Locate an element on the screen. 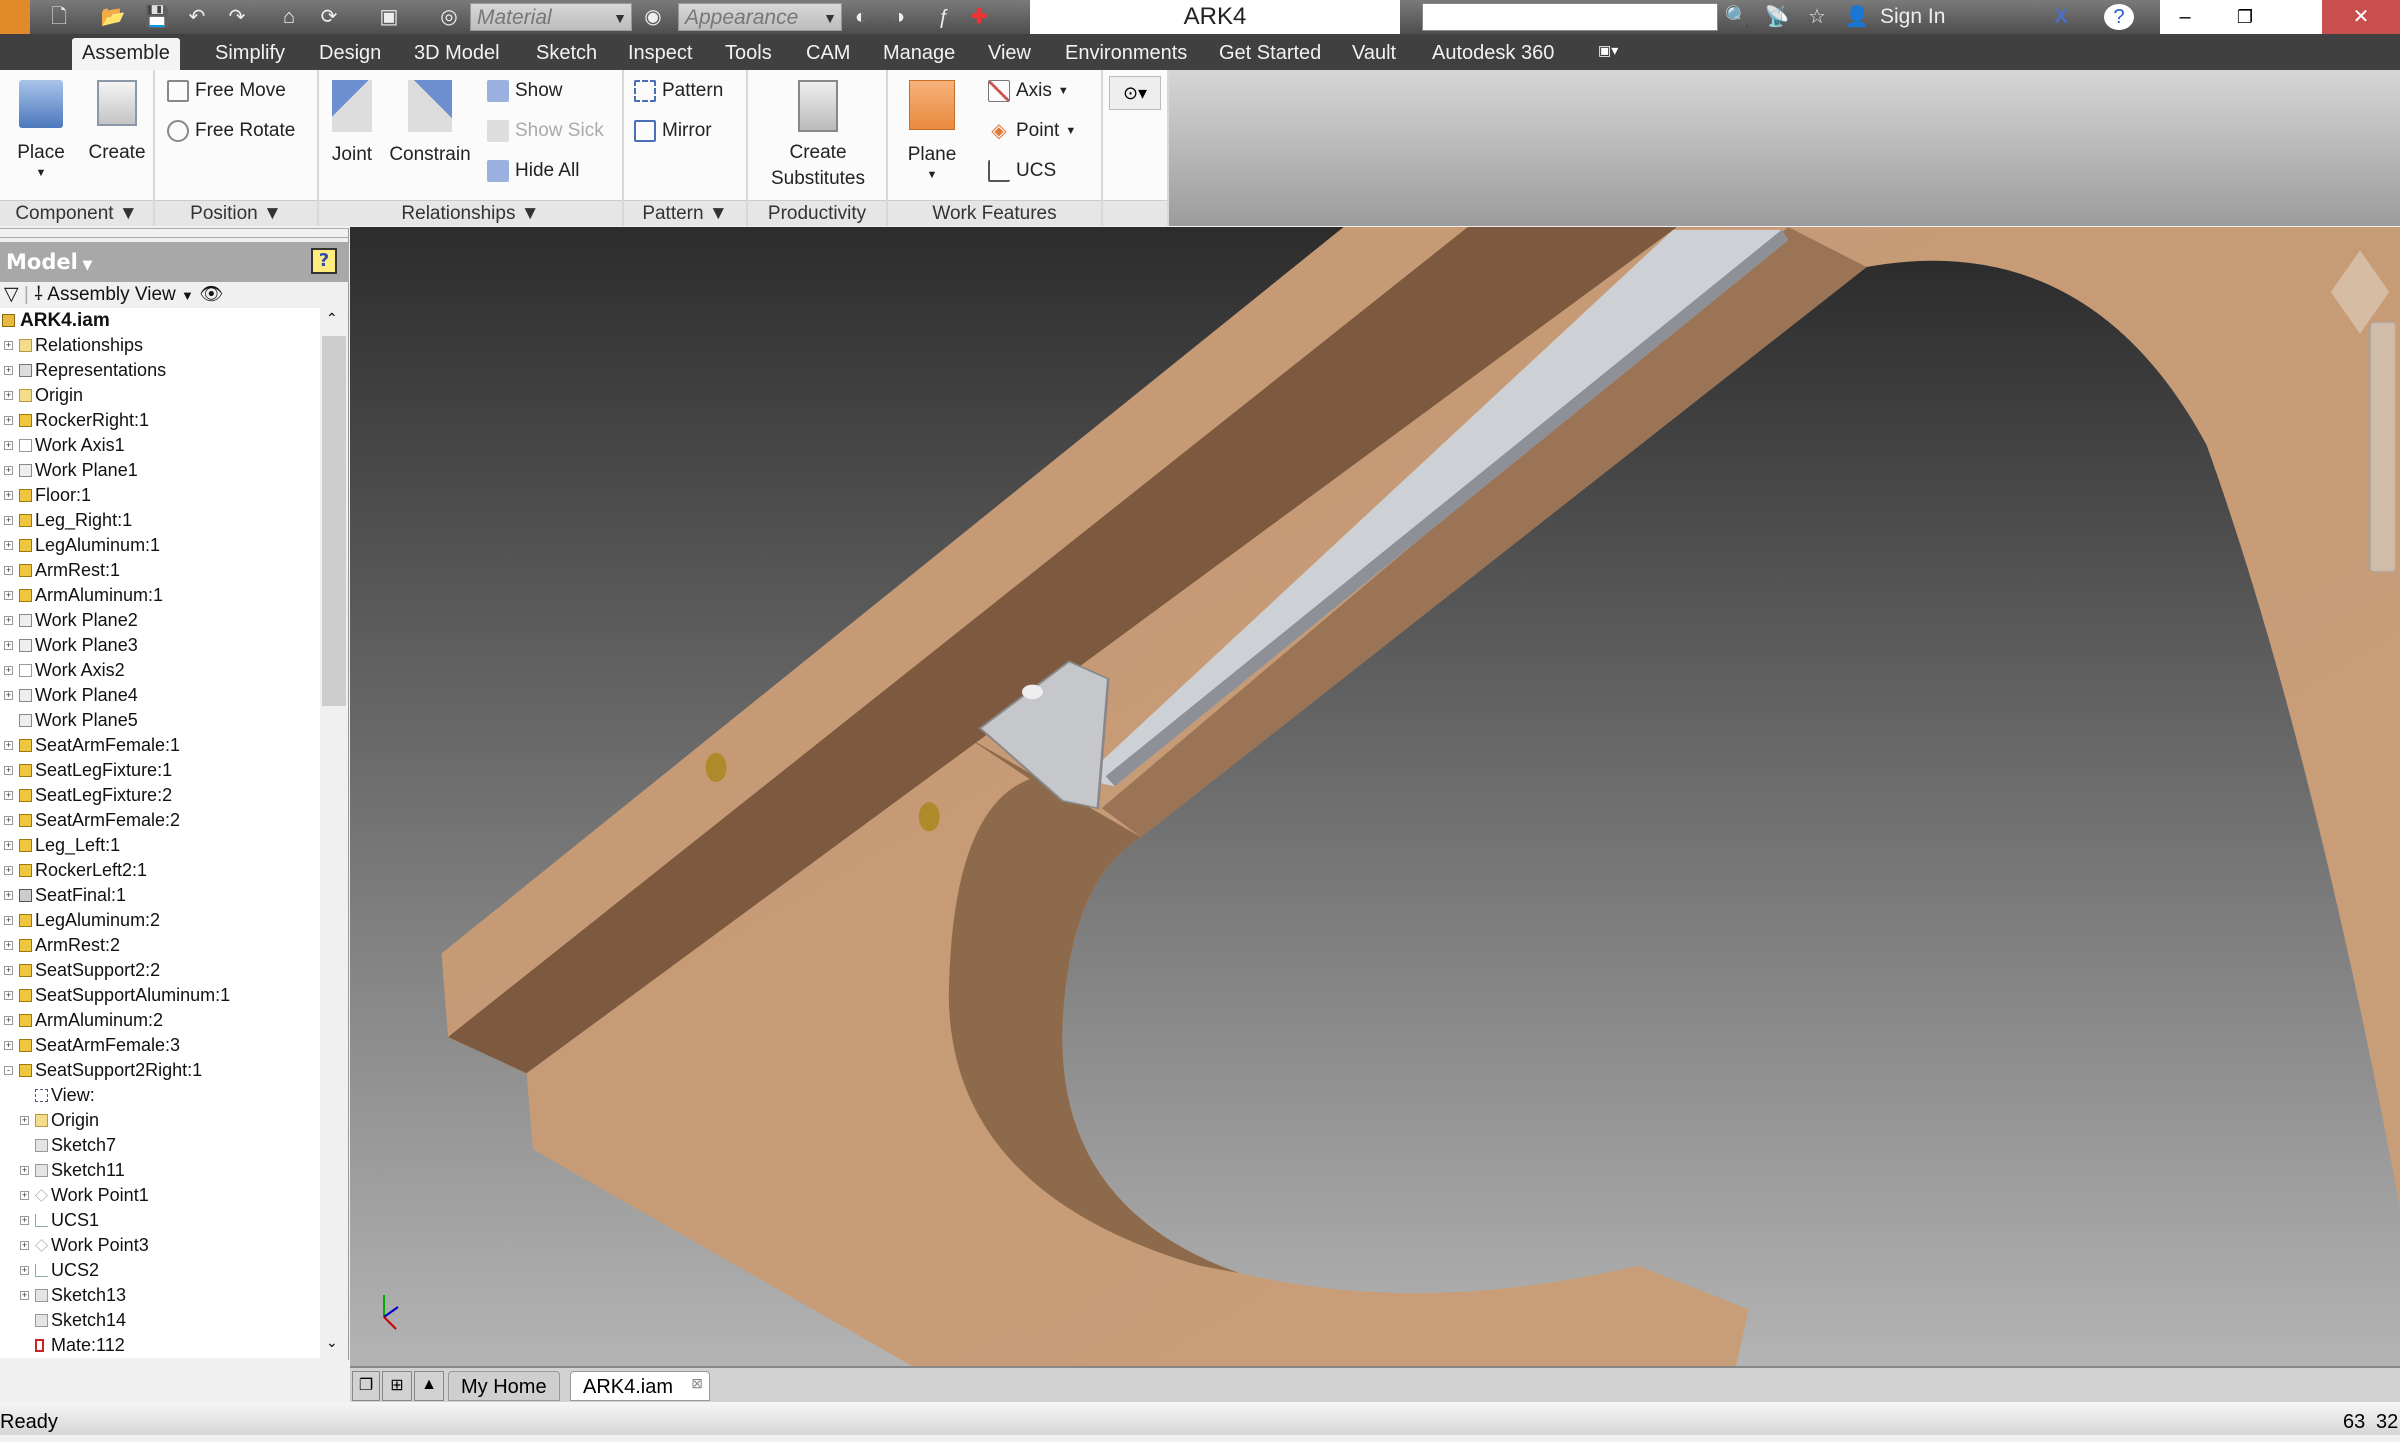  scroll-thumb is located at coordinates (334, 521).